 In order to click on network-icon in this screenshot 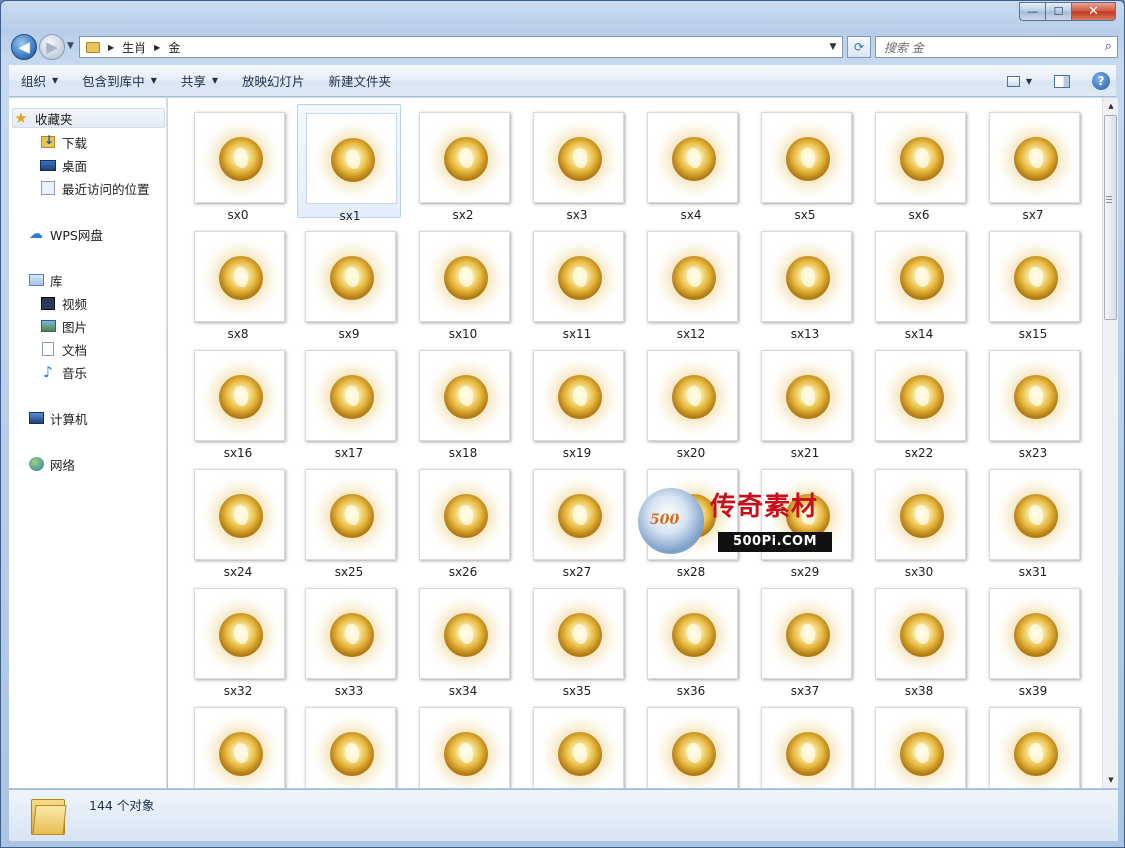, I will do `click(36, 464)`.